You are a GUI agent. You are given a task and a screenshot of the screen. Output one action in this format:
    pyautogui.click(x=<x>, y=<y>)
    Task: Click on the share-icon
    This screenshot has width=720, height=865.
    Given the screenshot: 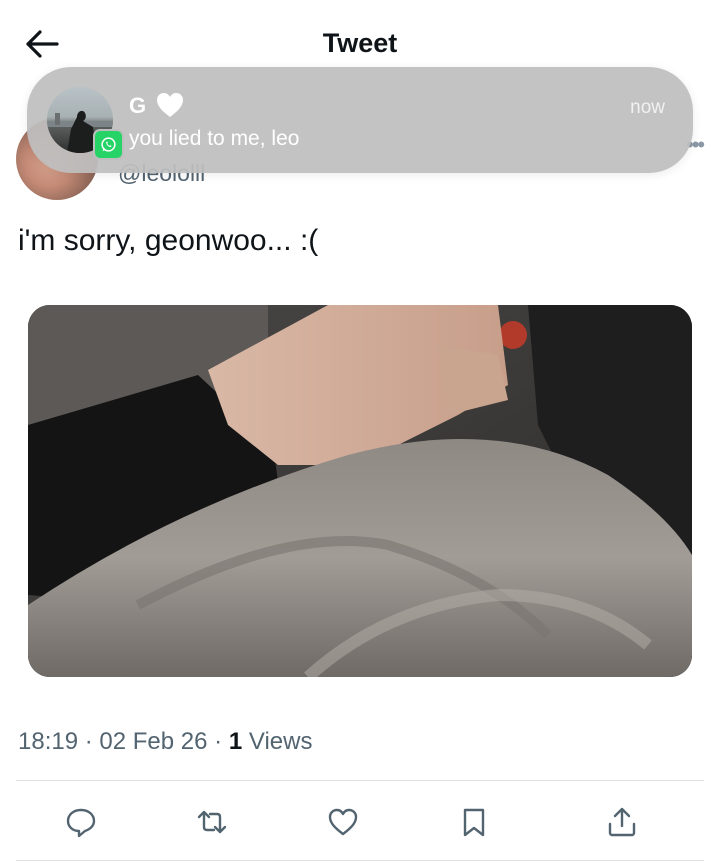 What is the action you would take?
    pyautogui.click(x=622, y=822)
    